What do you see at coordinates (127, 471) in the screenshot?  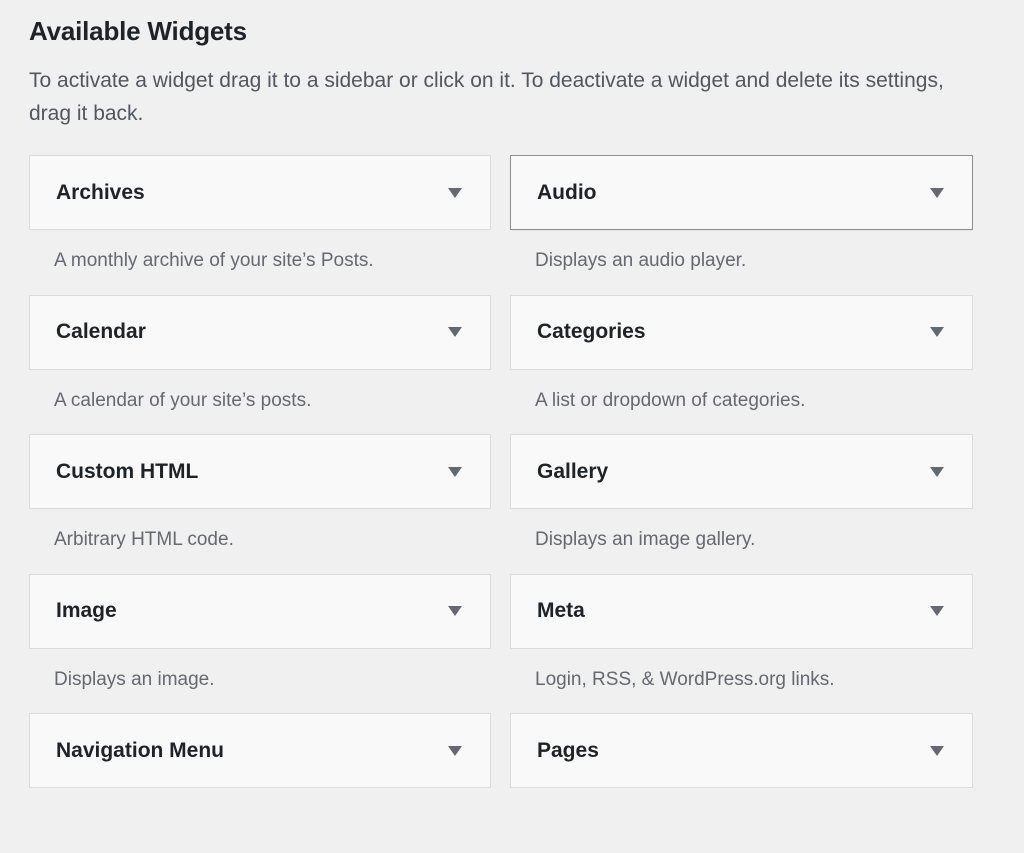 I see `widget-title: Custom HTML` at bounding box center [127, 471].